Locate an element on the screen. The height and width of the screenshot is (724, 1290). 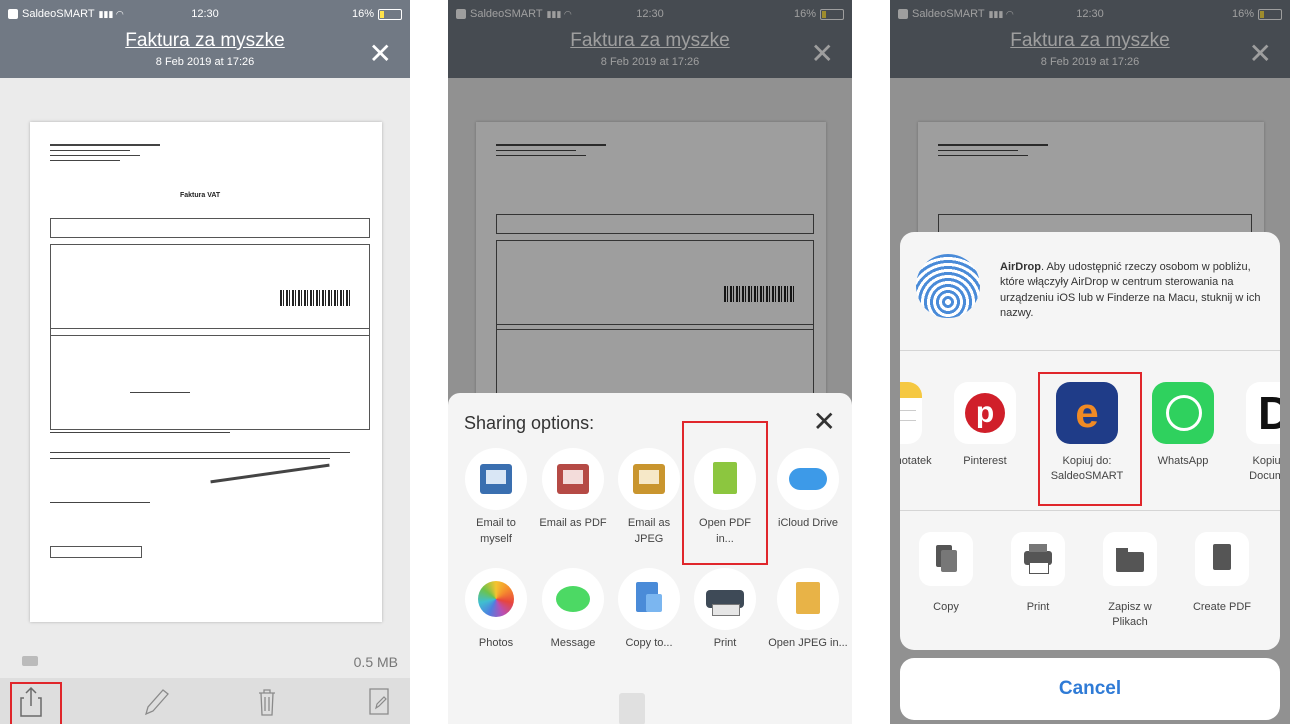
edit-button is located at coordinates (155, 701).